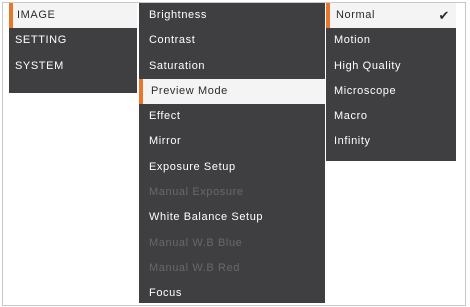 The width and height of the screenshot is (470, 307). Describe the element at coordinates (73, 40) in the screenshot. I see `category-setting: SETTING` at that location.